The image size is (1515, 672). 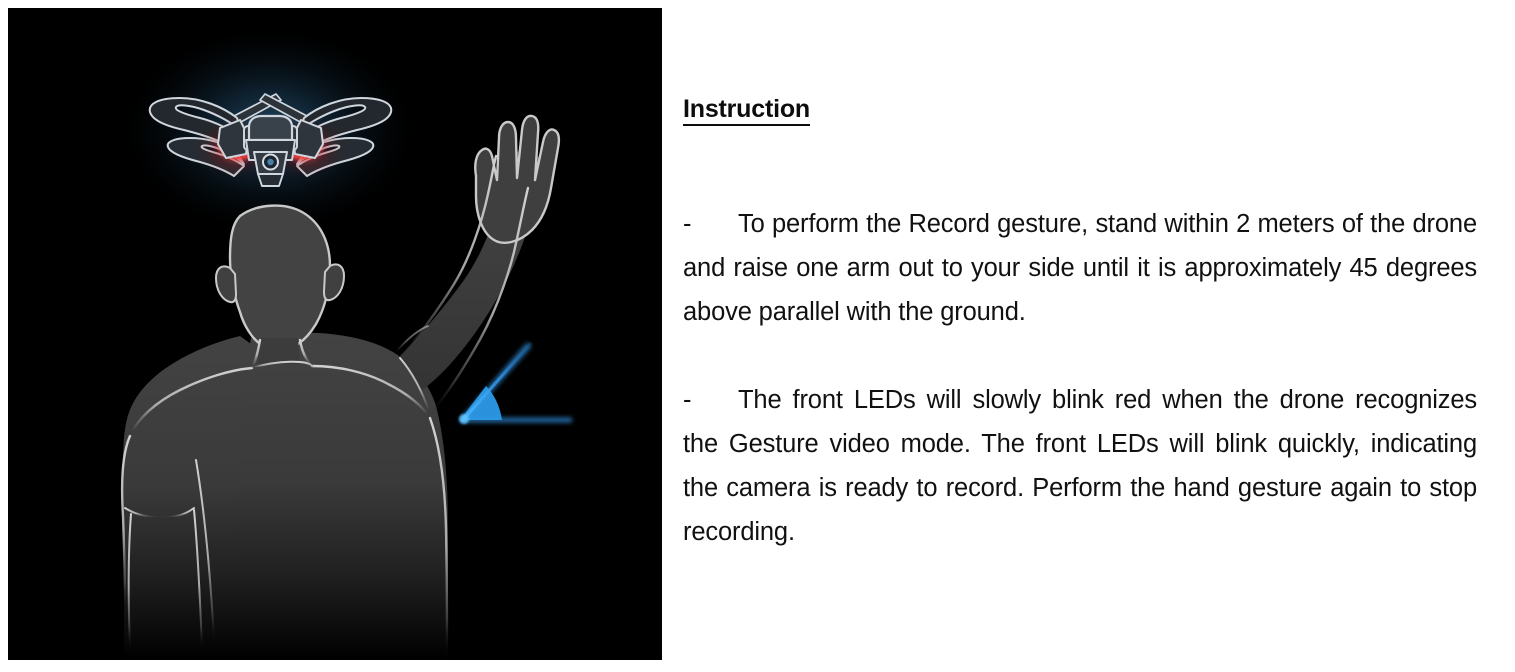 I want to click on person-neck, so click(x=279, y=351).